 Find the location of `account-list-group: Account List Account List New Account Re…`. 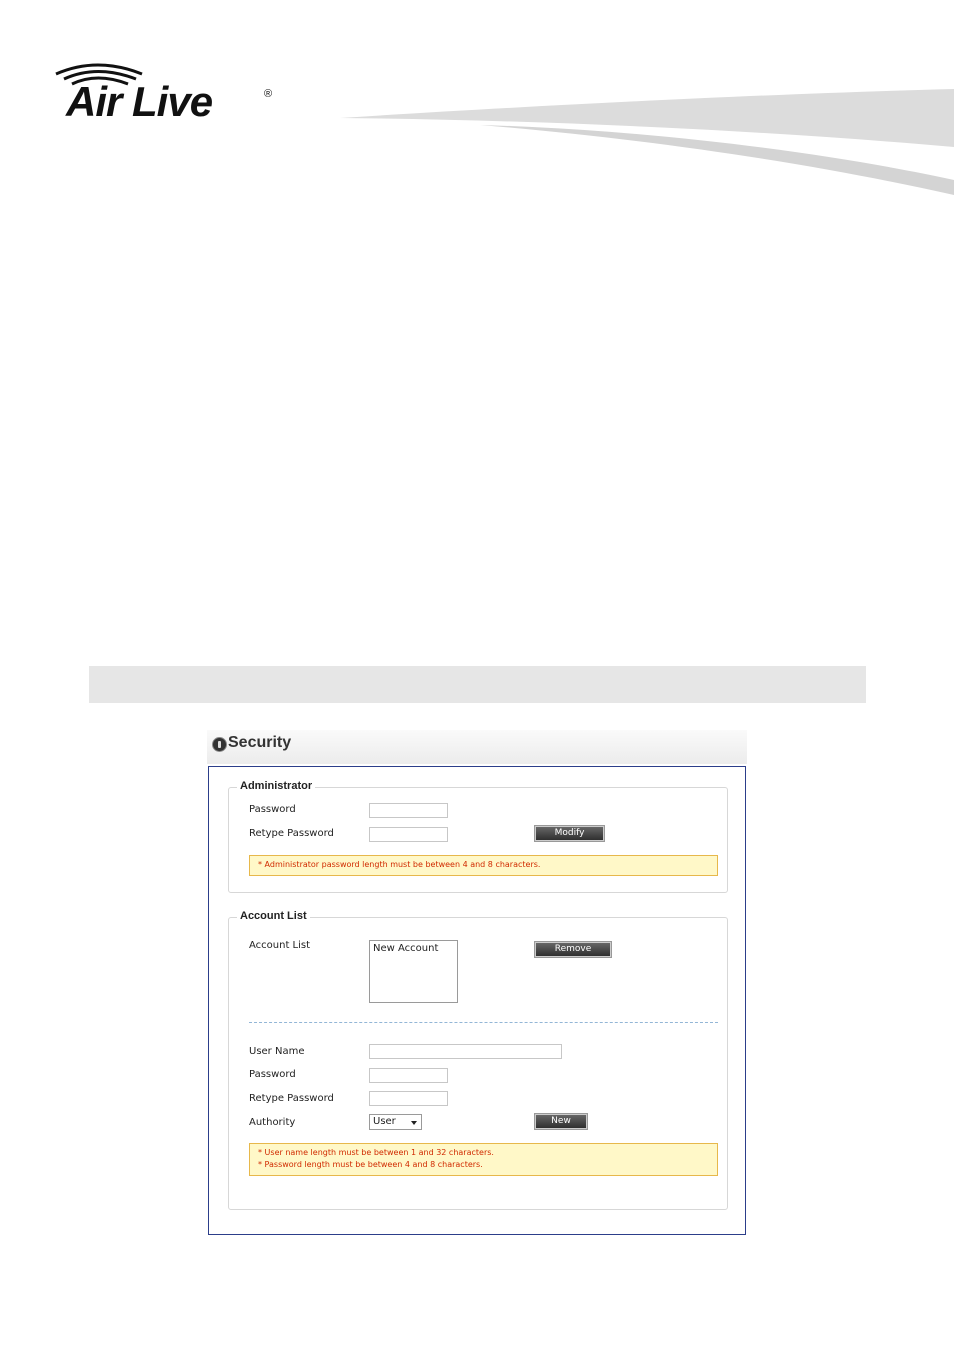

account-list-group: Account List Account List New Account Re… is located at coordinates (478, 1060).